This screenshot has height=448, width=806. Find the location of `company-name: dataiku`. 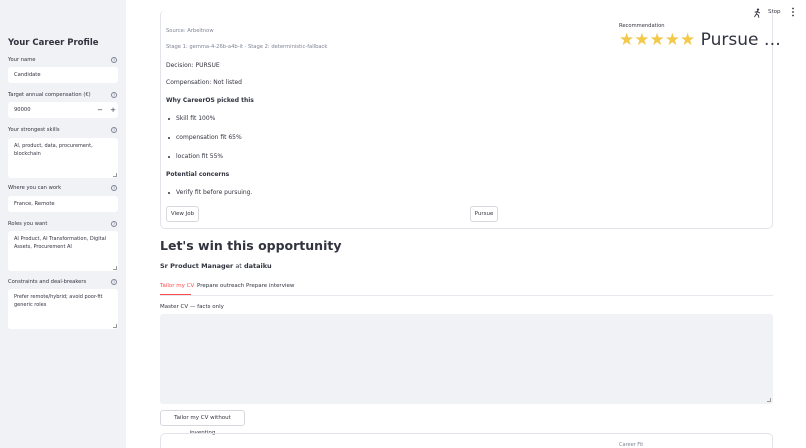

company-name: dataiku is located at coordinates (257, 266).